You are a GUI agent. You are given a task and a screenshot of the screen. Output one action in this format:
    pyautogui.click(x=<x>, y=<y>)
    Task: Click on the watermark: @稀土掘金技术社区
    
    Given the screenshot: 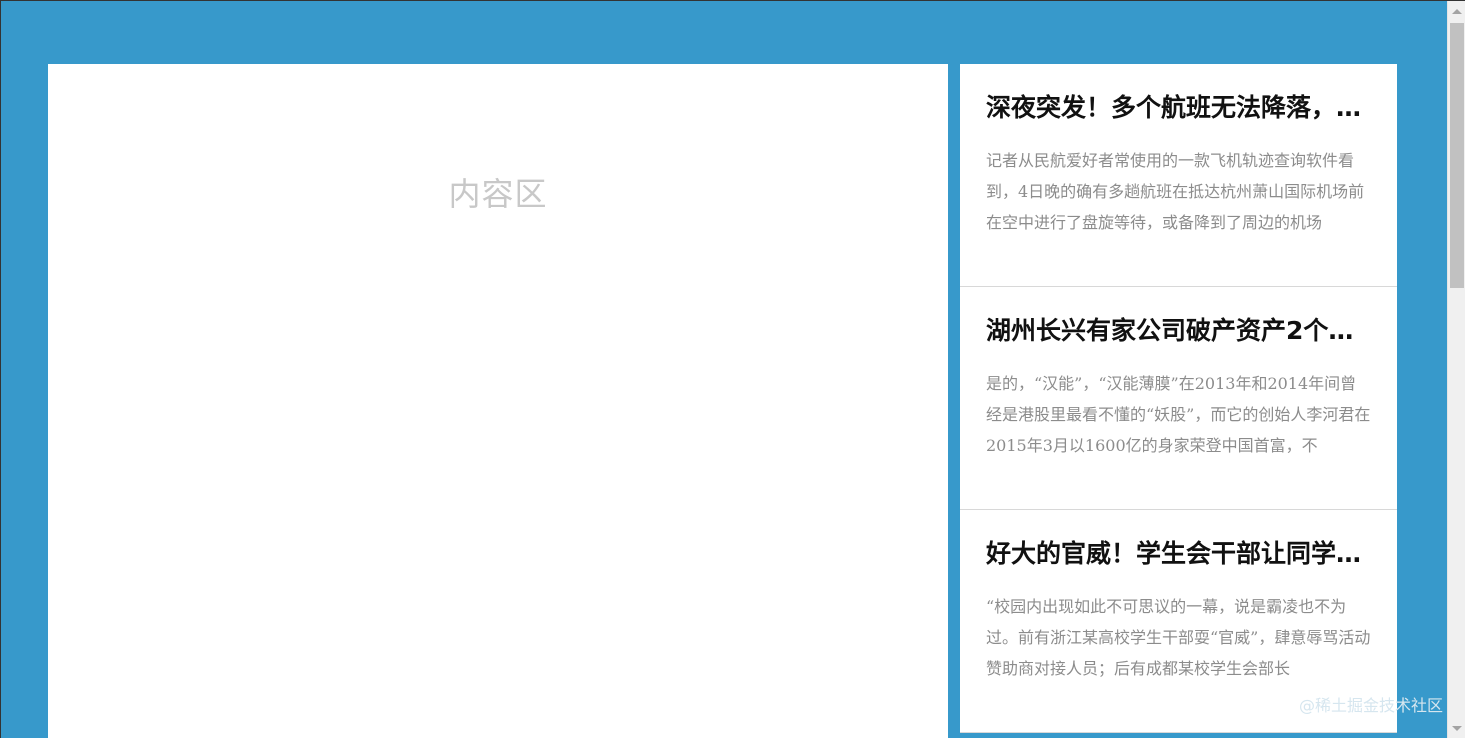 What is the action you would take?
    pyautogui.click(x=1370, y=705)
    